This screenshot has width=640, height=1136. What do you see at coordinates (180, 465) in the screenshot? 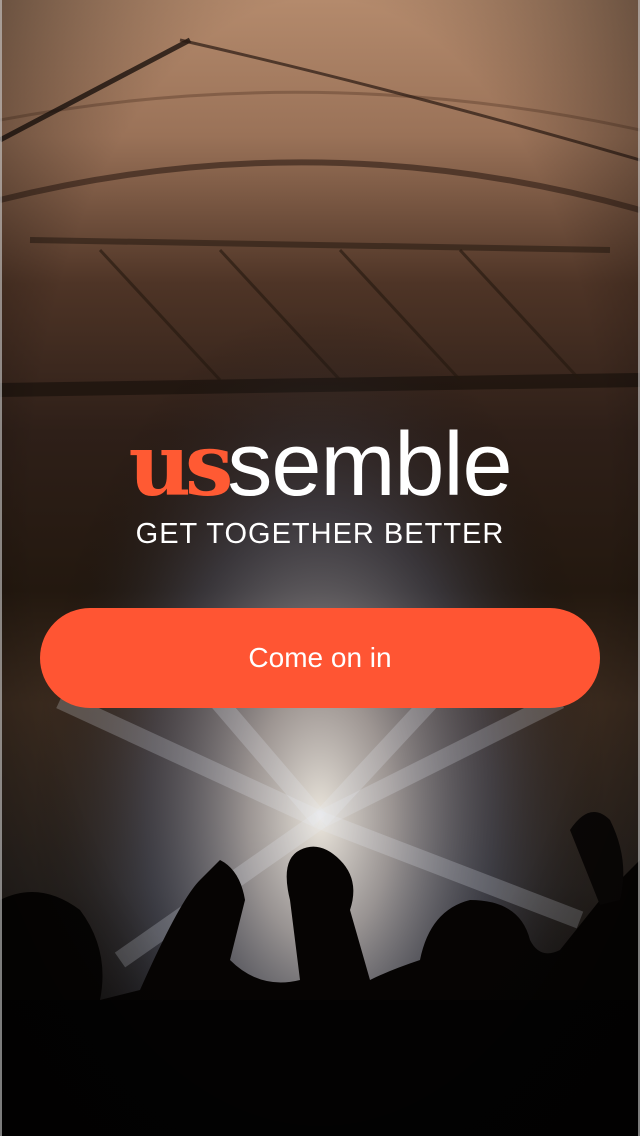
I see `logo-accent-text: us` at bounding box center [180, 465].